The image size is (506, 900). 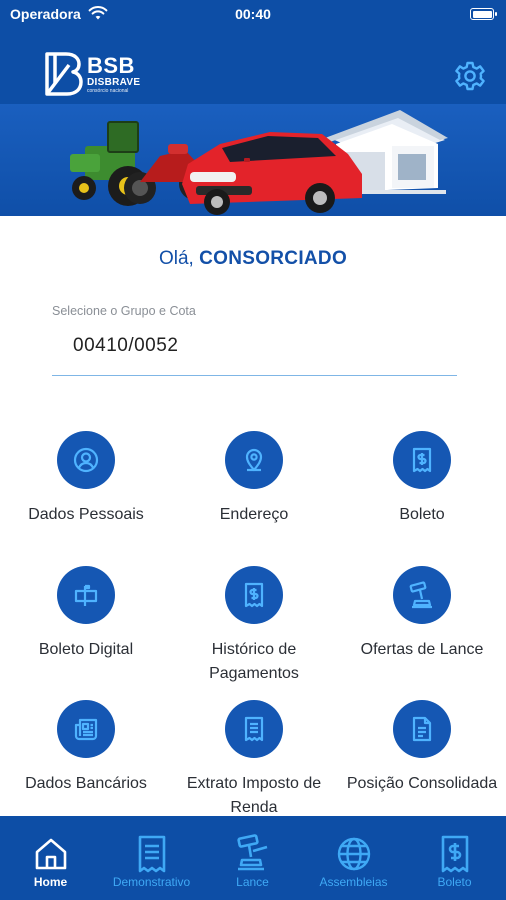 I want to click on tab-label: Demonstrativo, so click(x=151, y=882).